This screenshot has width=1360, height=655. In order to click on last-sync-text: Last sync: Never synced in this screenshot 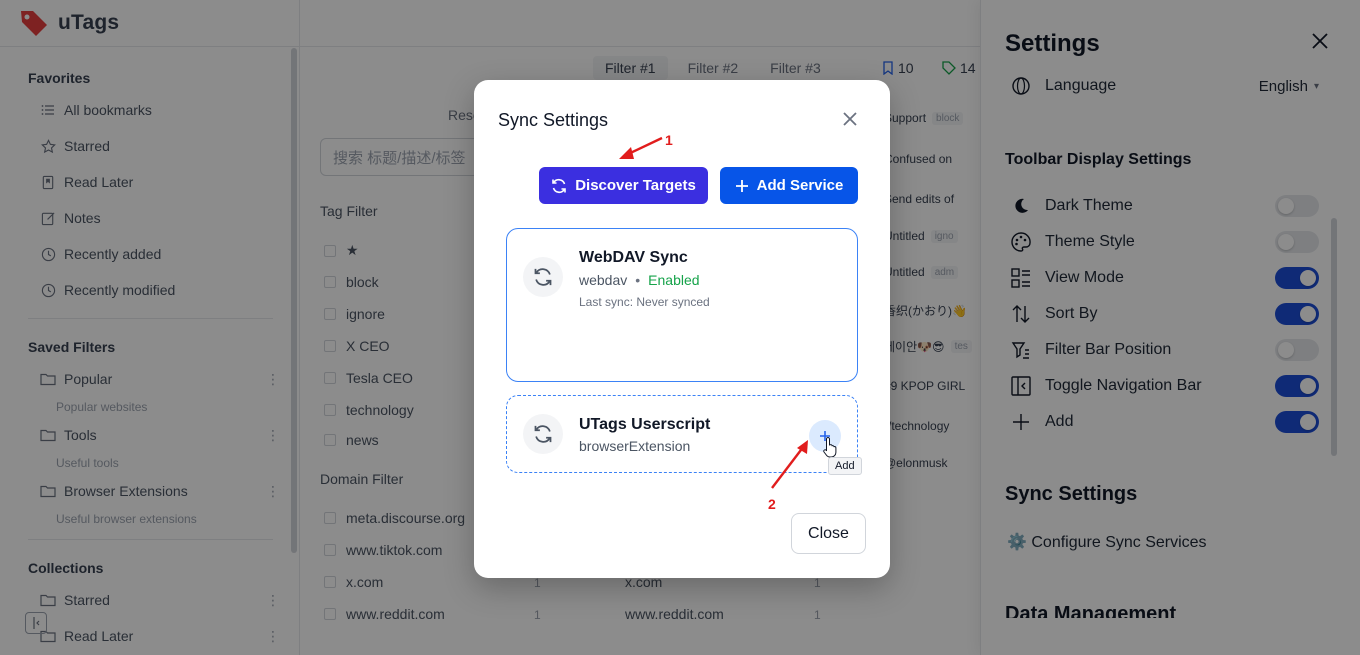, I will do `click(644, 302)`.